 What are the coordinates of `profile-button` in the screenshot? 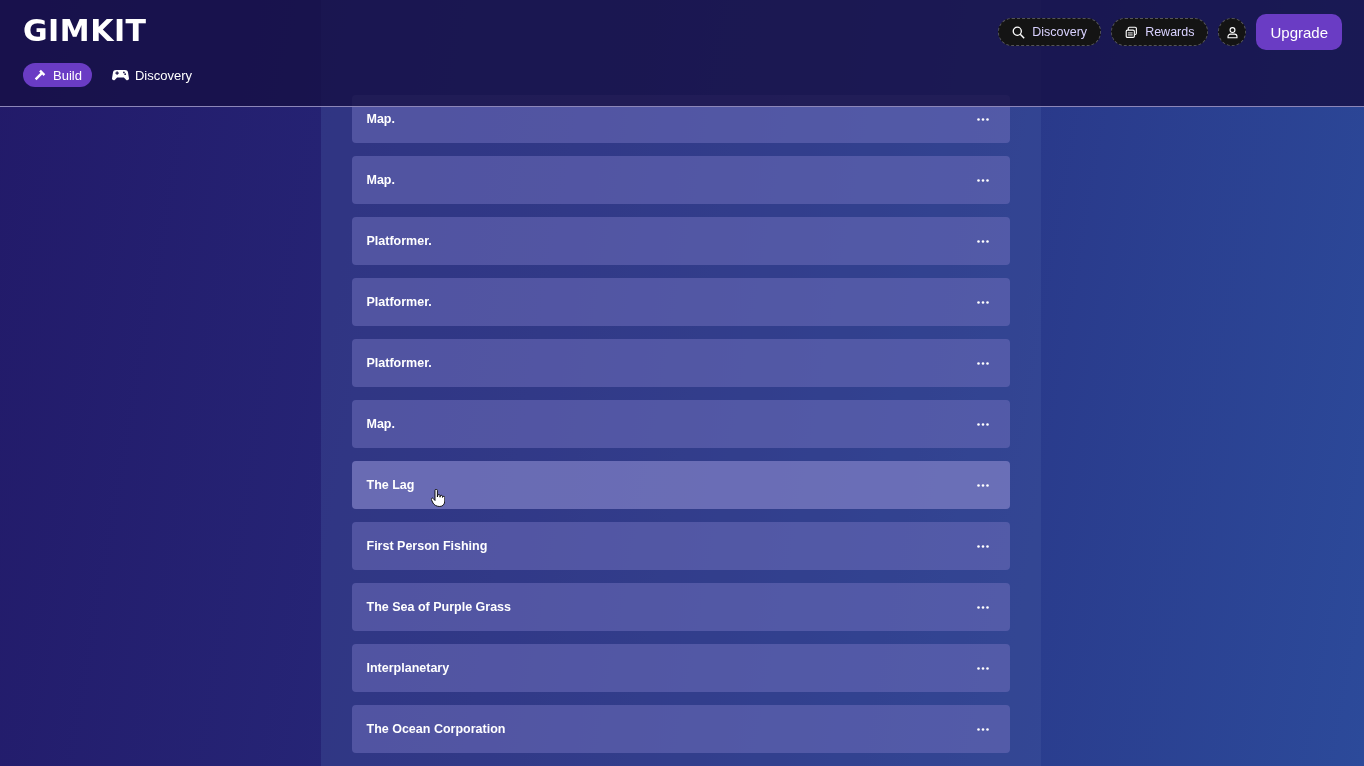 It's located at (1232, 32).